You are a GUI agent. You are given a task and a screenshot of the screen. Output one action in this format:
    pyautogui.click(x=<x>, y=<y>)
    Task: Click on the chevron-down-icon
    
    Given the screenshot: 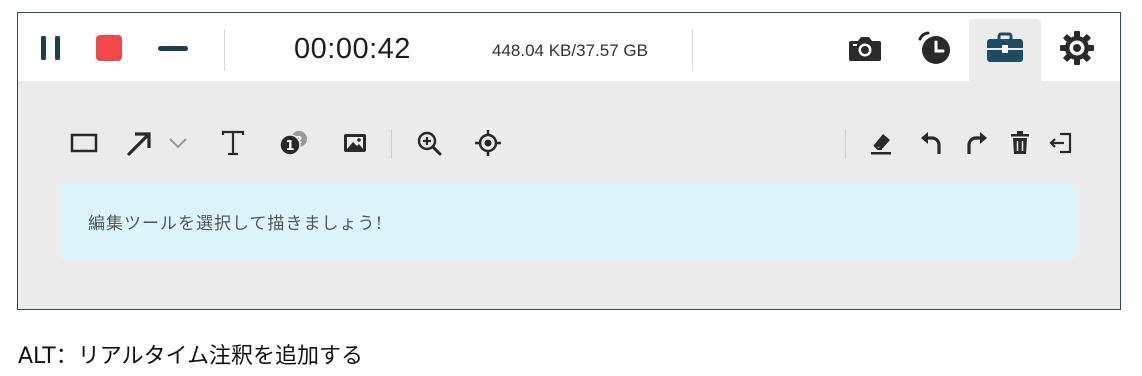 What is the action you would take?
    pyautogui.click(x=178, y=143)
    